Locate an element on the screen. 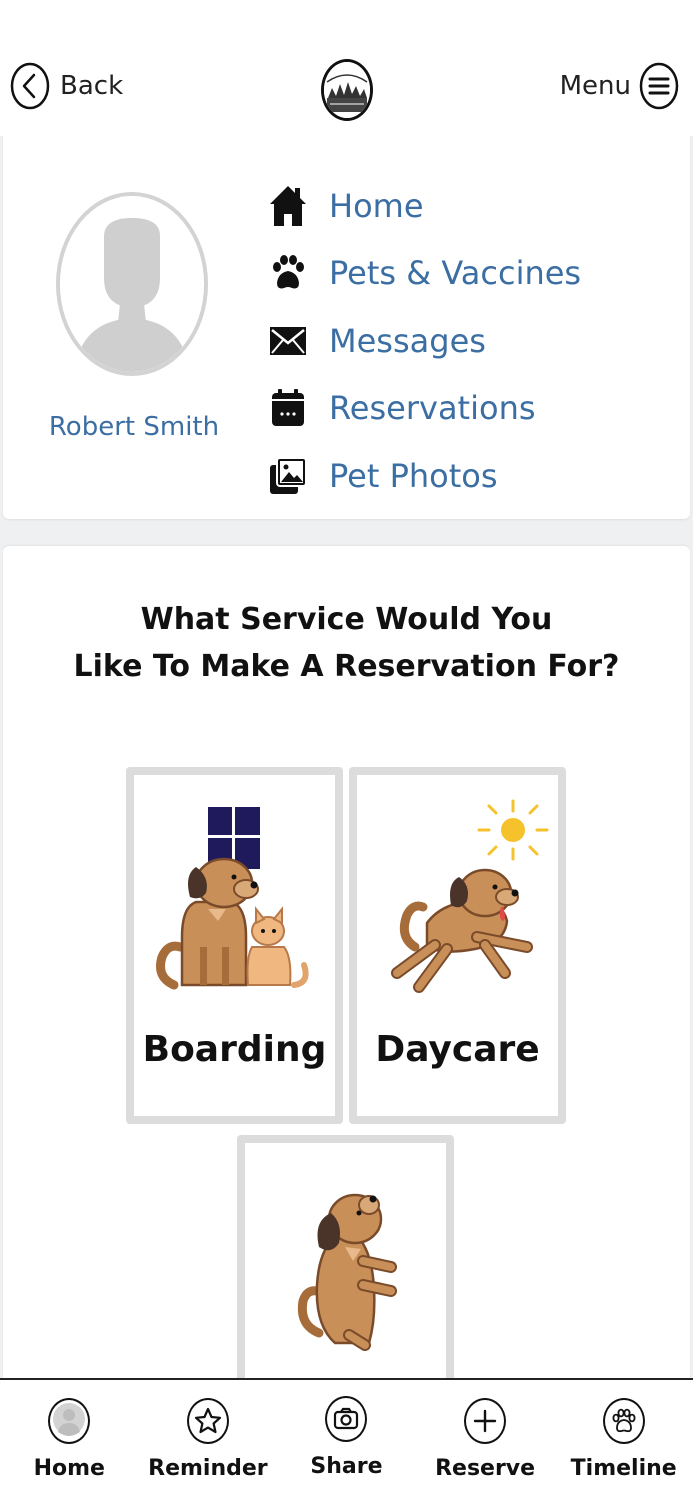  tab-label-share: Share is located at coordinates (346, 1466).